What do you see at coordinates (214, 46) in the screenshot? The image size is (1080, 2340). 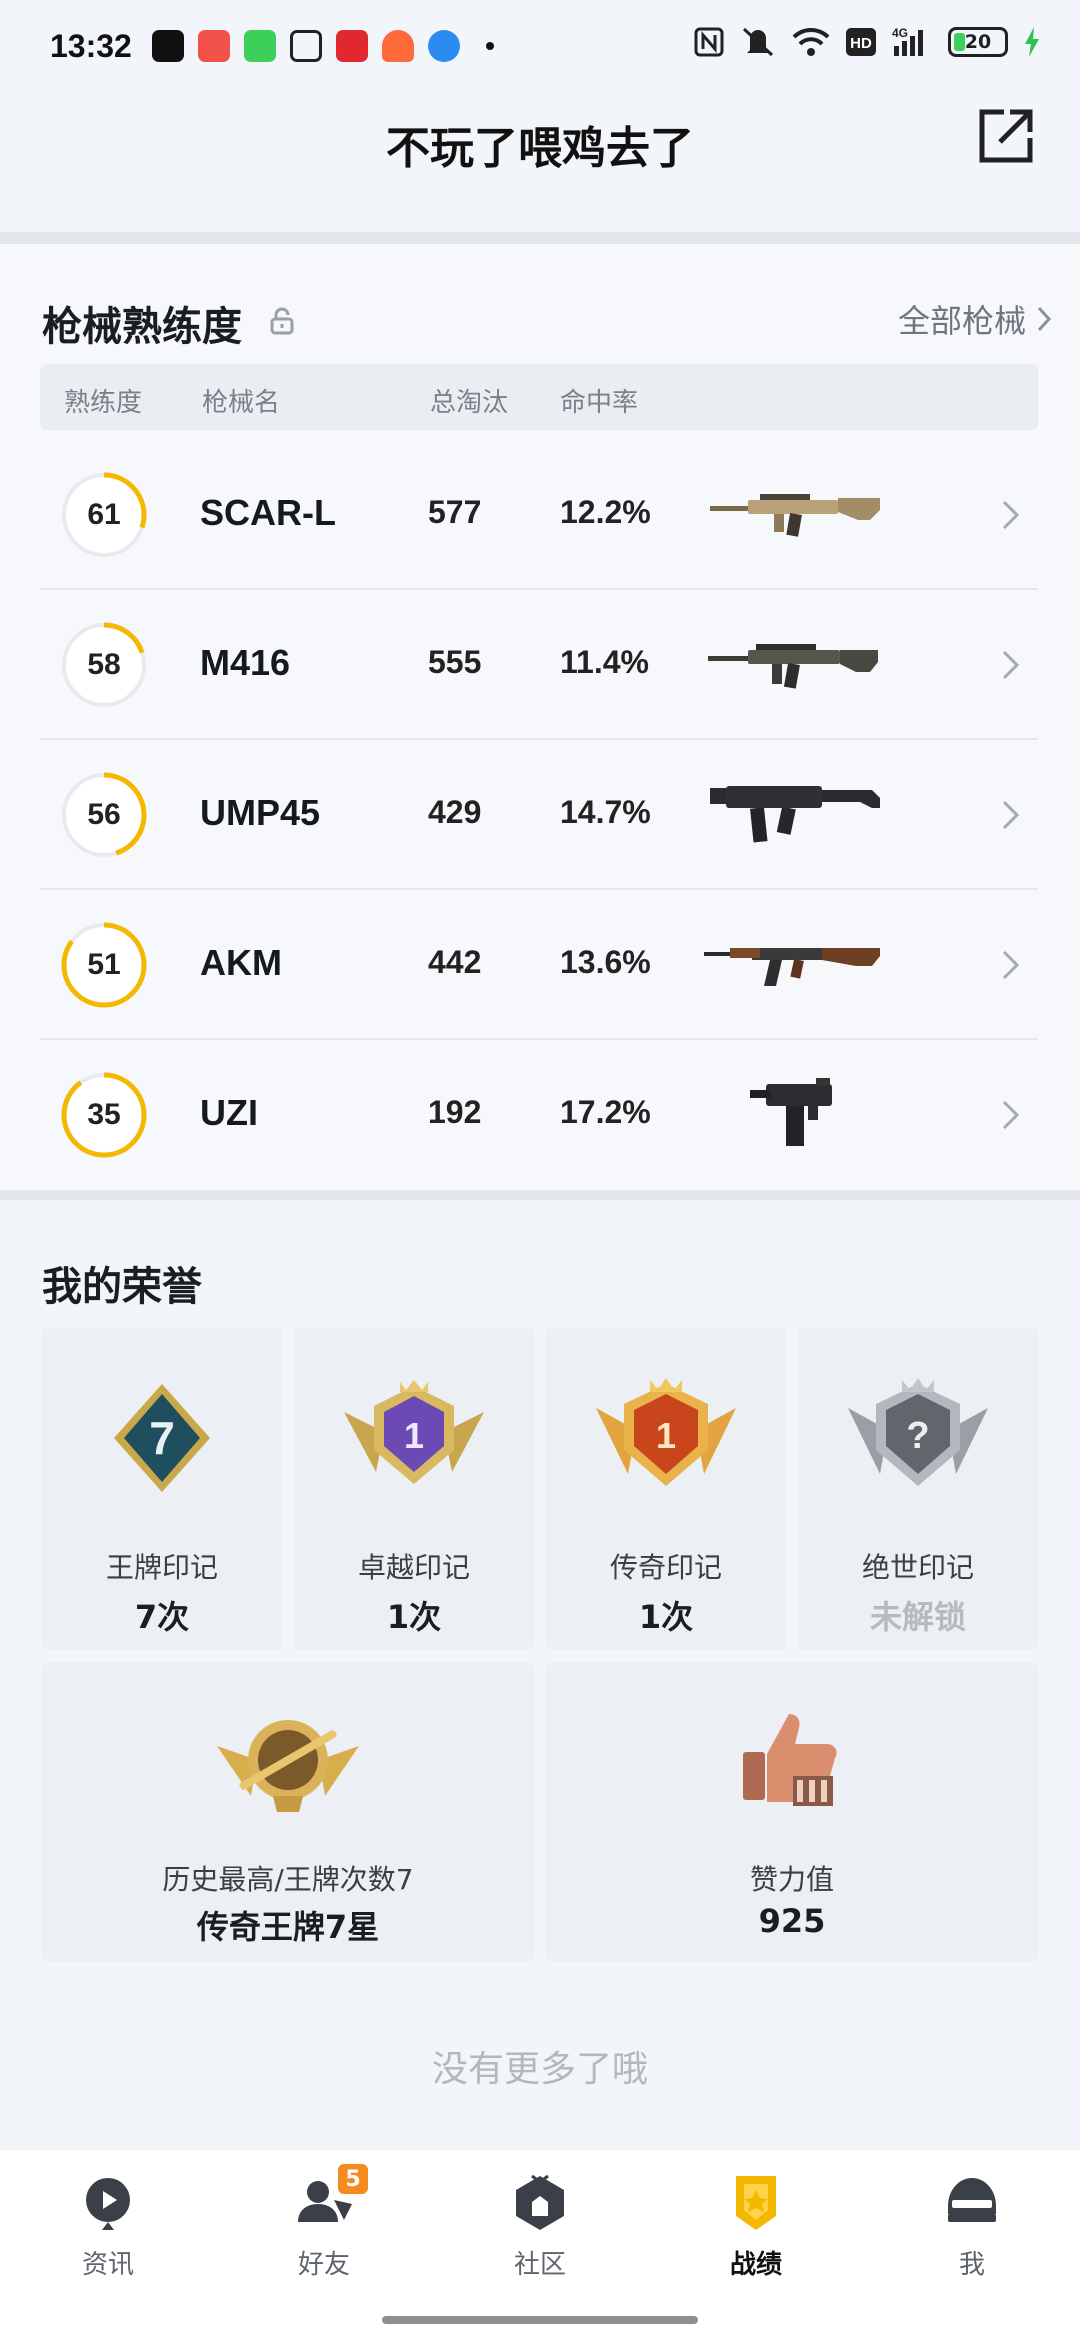 I see `video-app-icon` at bounding box center [214, 46].